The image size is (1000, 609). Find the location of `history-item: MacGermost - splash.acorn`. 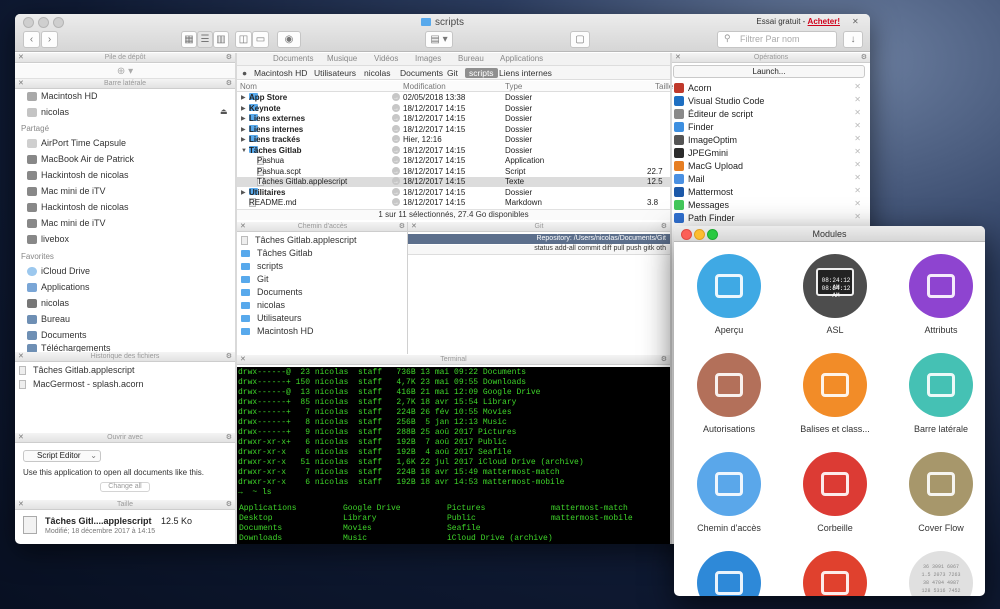

history-item: MacGermost - splash.acorn is located at coordinates (81, 384).